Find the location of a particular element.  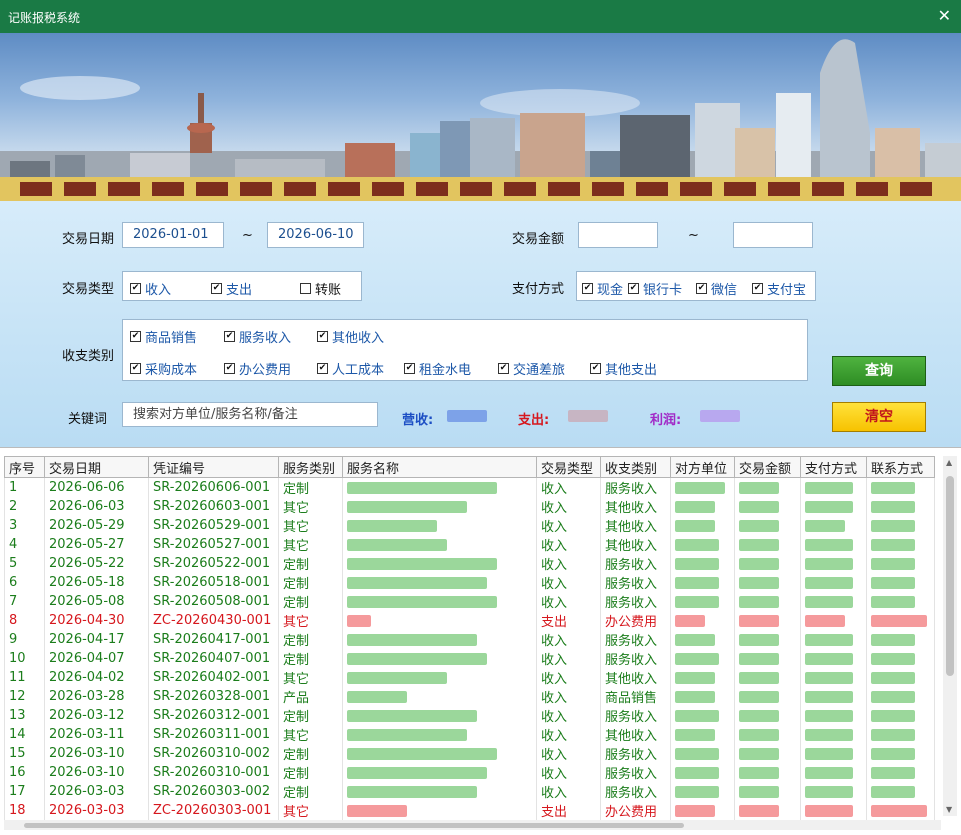

column-header: 交易日期 is located at coordinates (96, 467).